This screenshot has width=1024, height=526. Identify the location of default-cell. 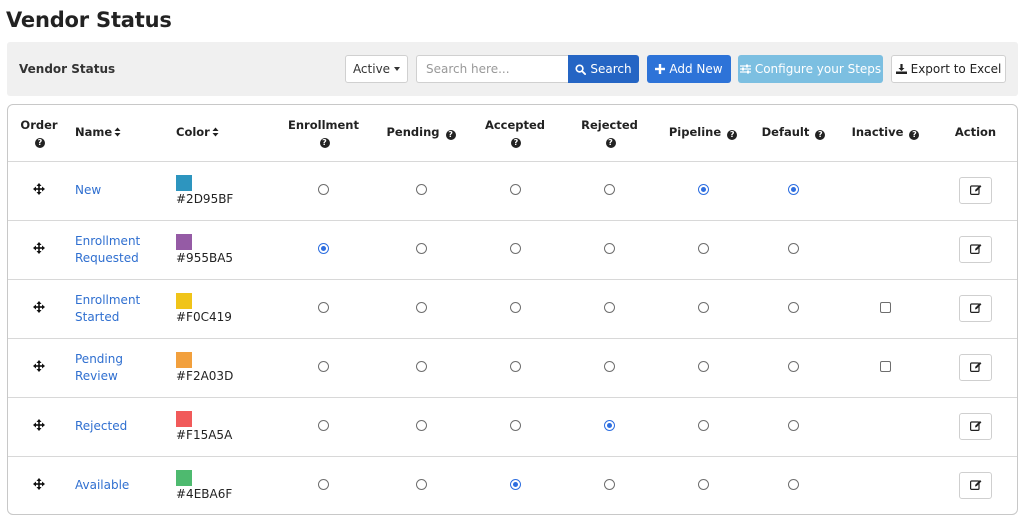
(793, 309).